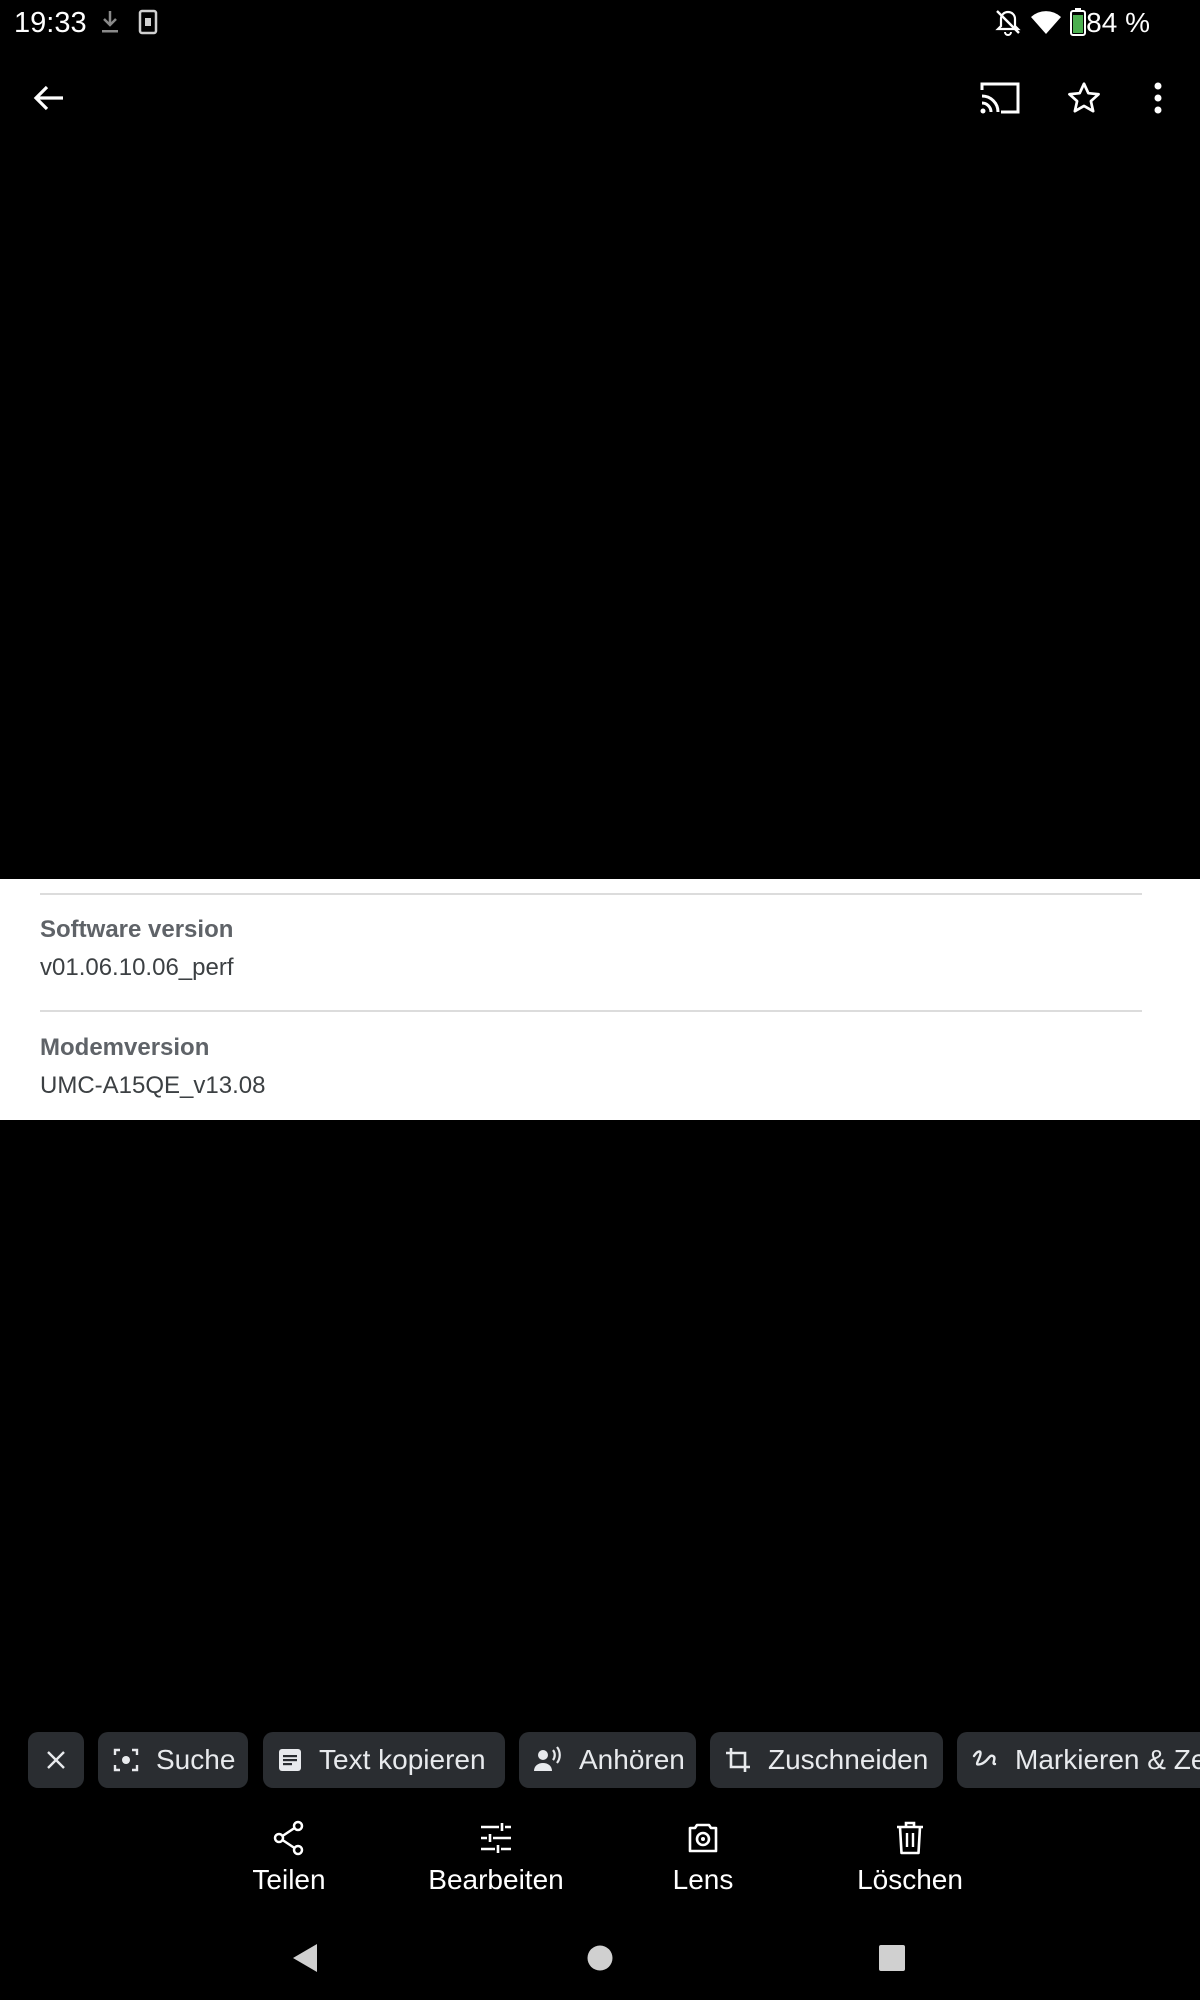  I want to click on chip-listen: Anhören, so click(607, 1760).